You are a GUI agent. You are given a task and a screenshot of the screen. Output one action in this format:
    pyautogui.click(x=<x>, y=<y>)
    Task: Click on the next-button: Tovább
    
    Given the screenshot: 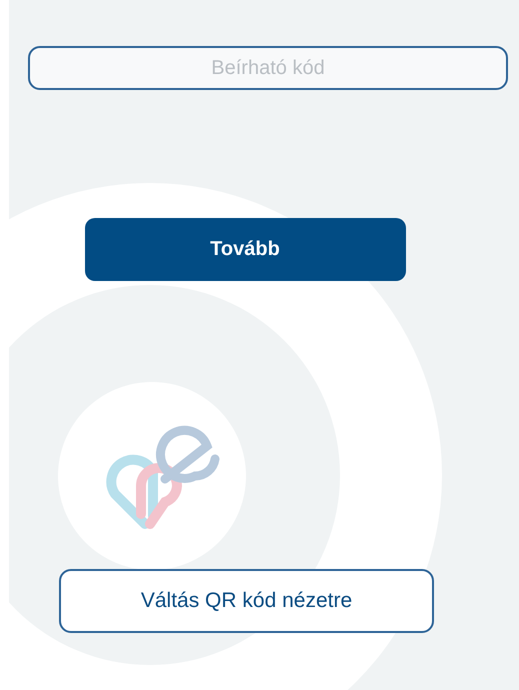 What is the action you would take?
    pyautogui.click(x=245, y=249)
    